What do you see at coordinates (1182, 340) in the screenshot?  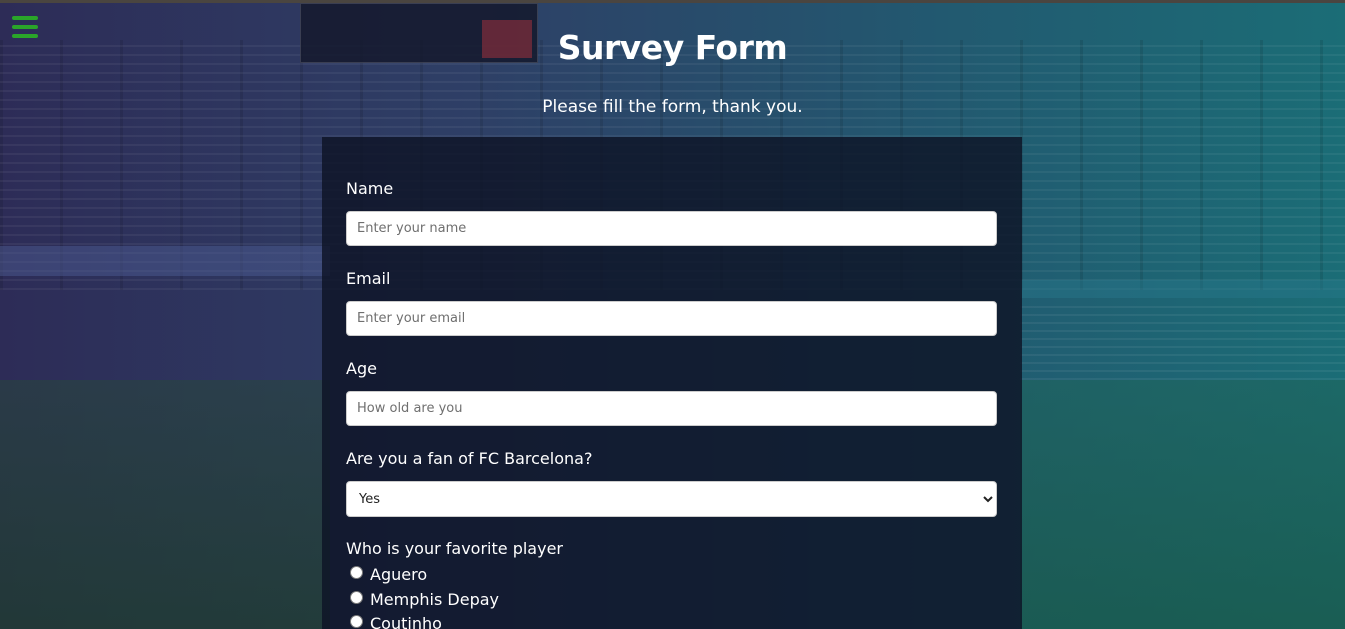 I see `stadium-lower-stands` at bounding box center [1182, 340].